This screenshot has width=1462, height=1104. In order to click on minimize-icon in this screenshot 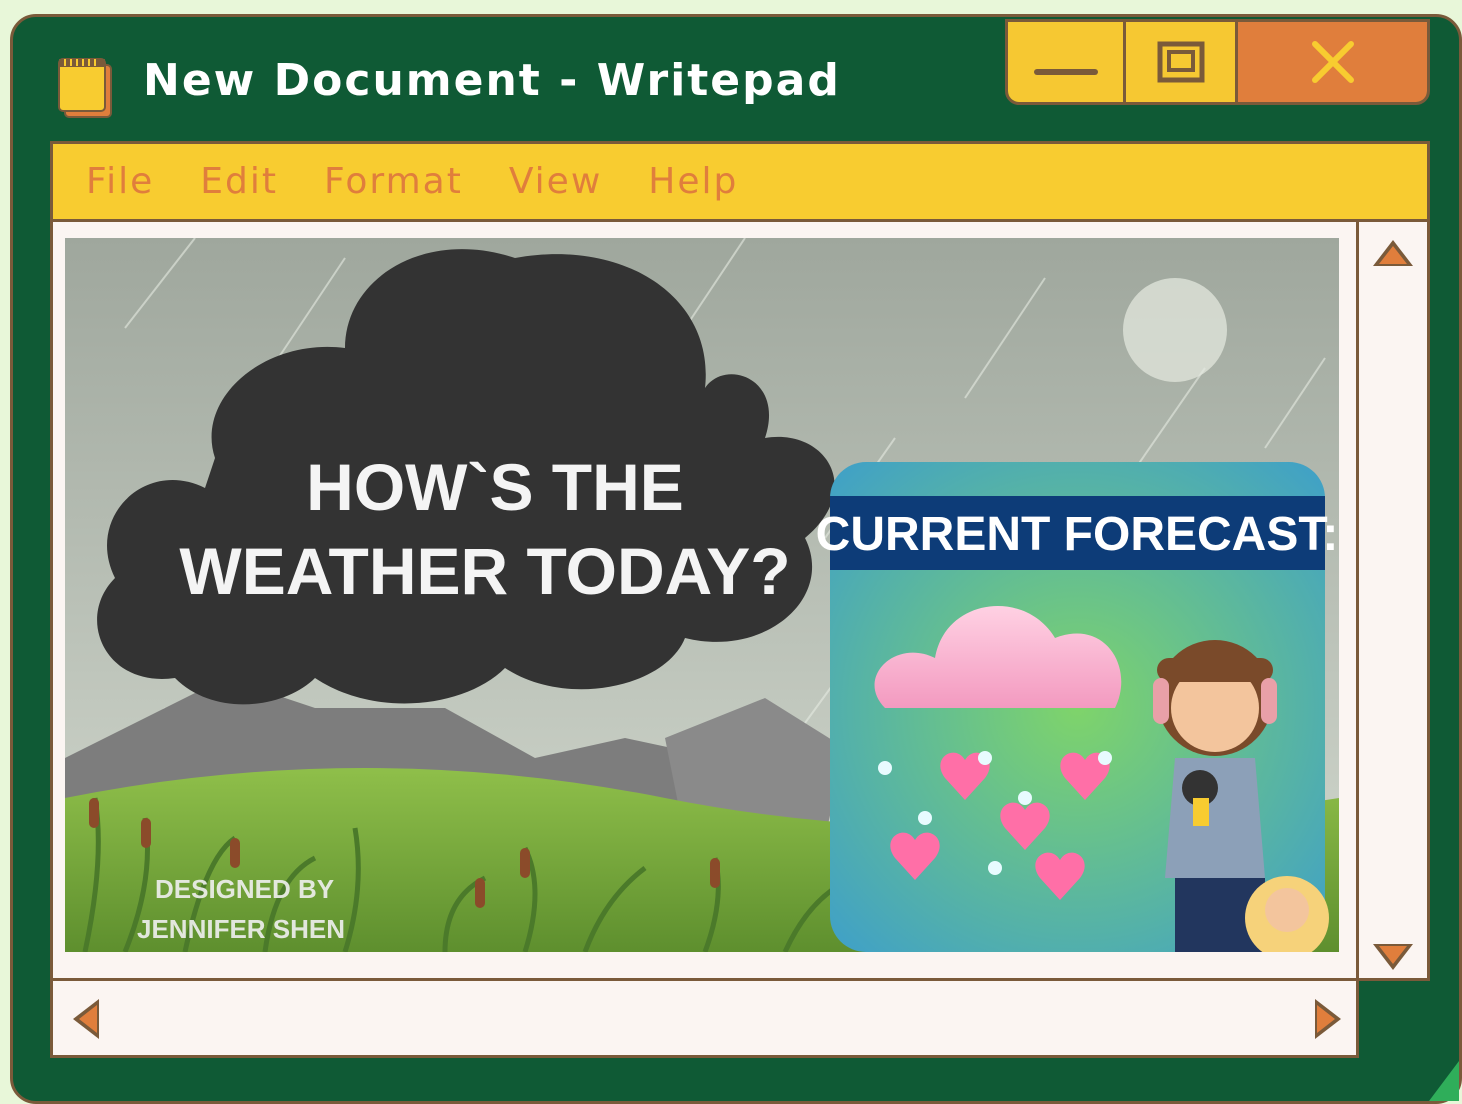, I will do `click(1065, 72)`.